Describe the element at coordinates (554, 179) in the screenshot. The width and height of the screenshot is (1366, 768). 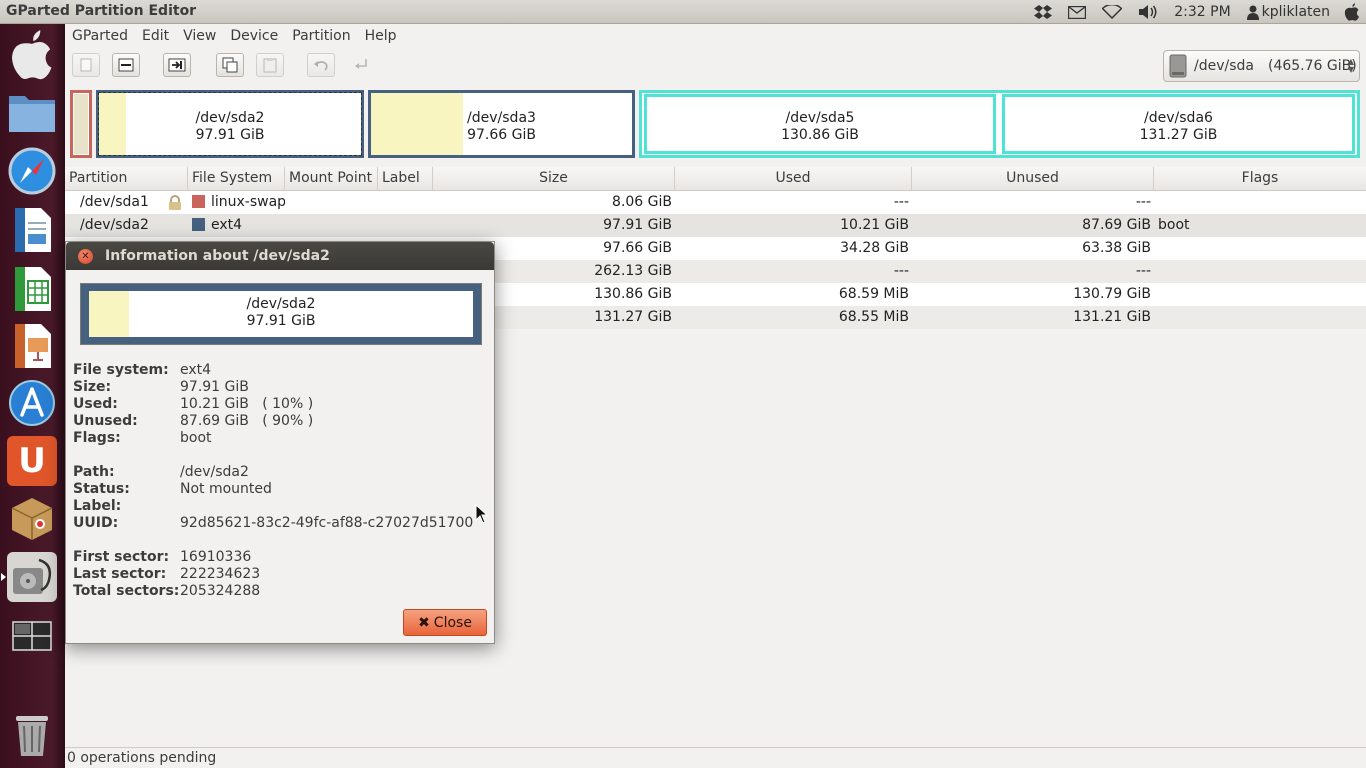
I see `col-size: Size` at that location.